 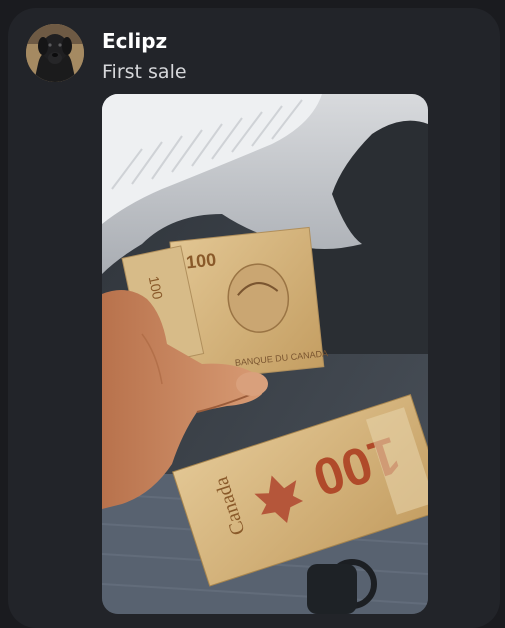 What do you see at coordinates (201, 260) in the screenshot?
I see `svg-text: 100` at bounding box center [201, 260].